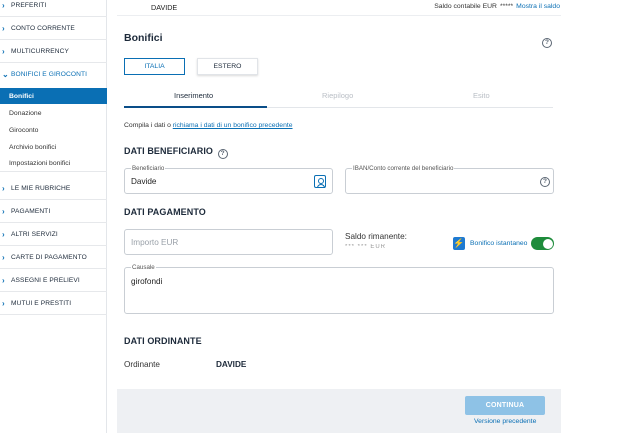 The width and height of the screenshot is (640, 433). Describe the element at coordinates (499, 243) in the screenshot. I see `instant-transfer-label: Bonifico istantaneo` at that location.